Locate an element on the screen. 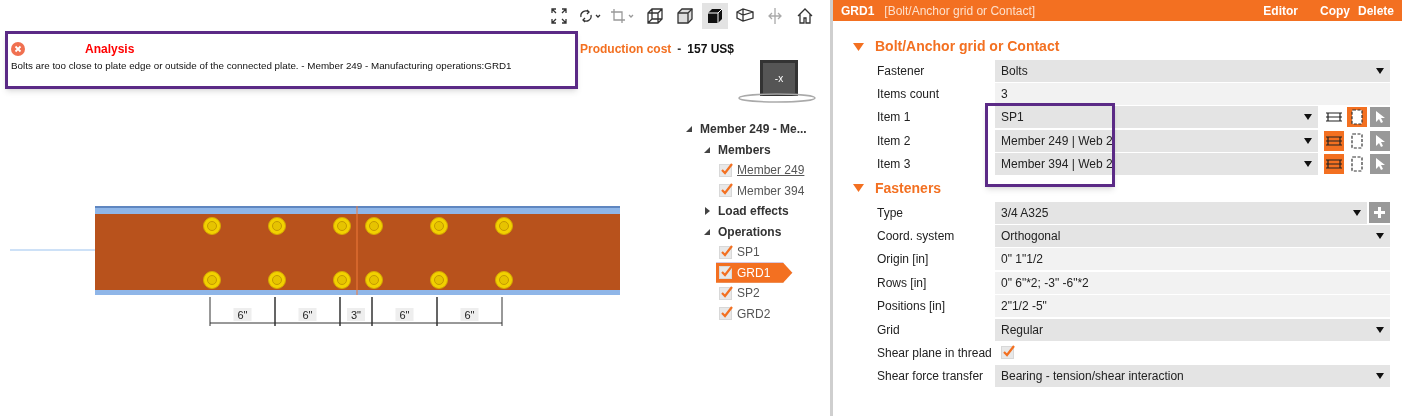  panel-title: GRD1 is located at coordinates (858, 11).